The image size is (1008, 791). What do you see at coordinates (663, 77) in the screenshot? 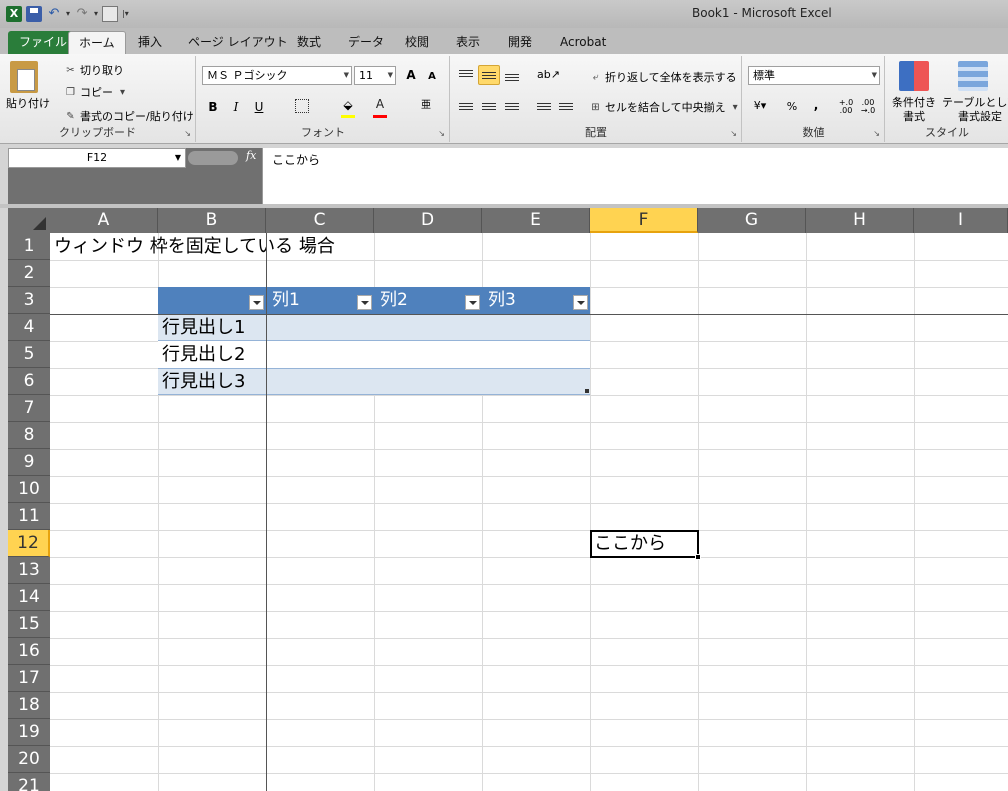
I see `wrap-text-button: ⤶ 折り返して全体を表示する` at bounding box center [663, 77].